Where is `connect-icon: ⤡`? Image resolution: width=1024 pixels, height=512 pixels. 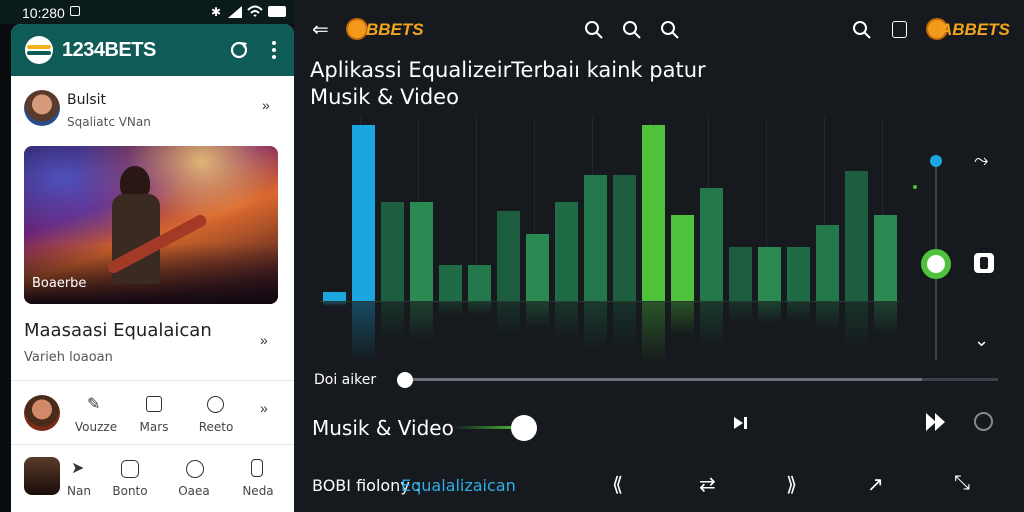 connect-icon: ⤡ is located at coordinates (962, 483).